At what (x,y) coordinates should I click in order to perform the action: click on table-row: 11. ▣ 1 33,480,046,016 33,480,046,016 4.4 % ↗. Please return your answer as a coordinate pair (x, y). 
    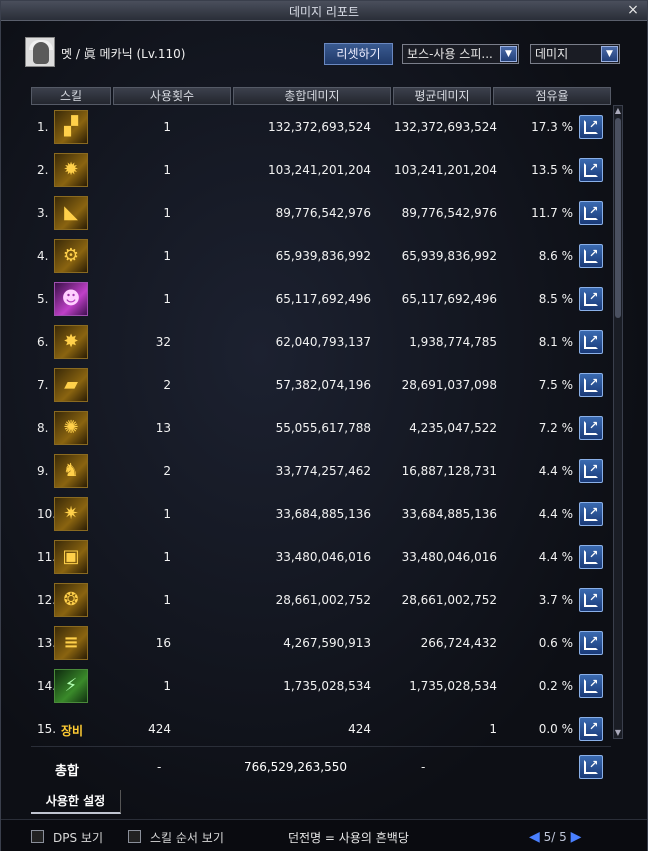
    Looking at the image, I should click on (321, 556).